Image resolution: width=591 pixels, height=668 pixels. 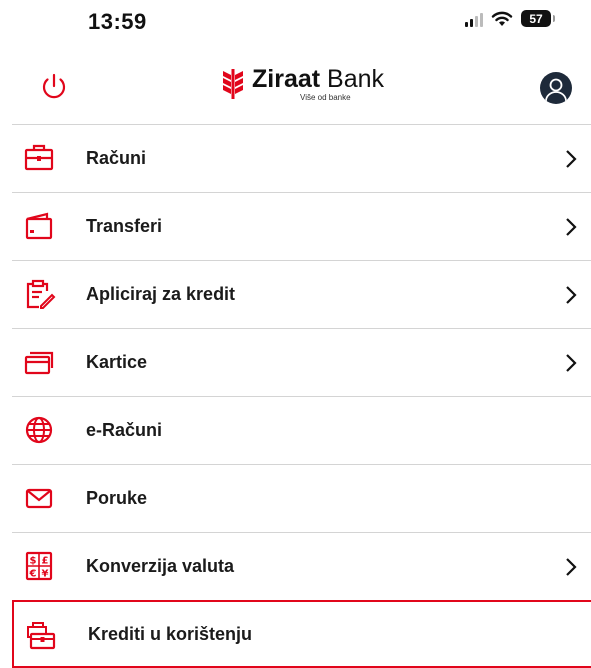 What do you see at coordinates (117, 21) in the screenshot?
I see `status-time: 13:59` at bounding box center [117, 21].